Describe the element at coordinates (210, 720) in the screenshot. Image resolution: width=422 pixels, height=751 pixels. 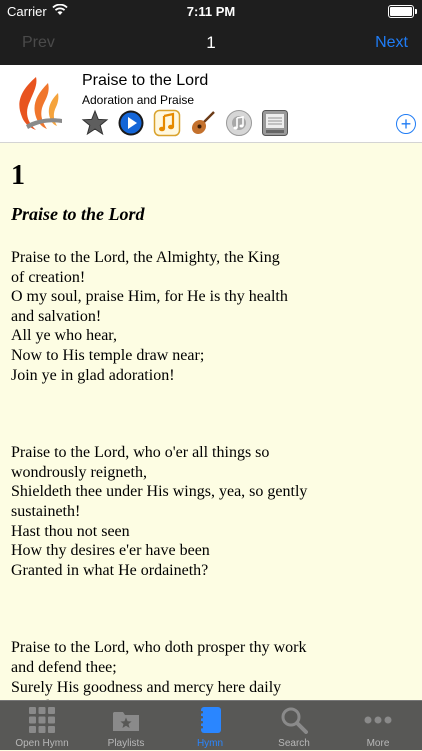
I see `book-icon` at that location.